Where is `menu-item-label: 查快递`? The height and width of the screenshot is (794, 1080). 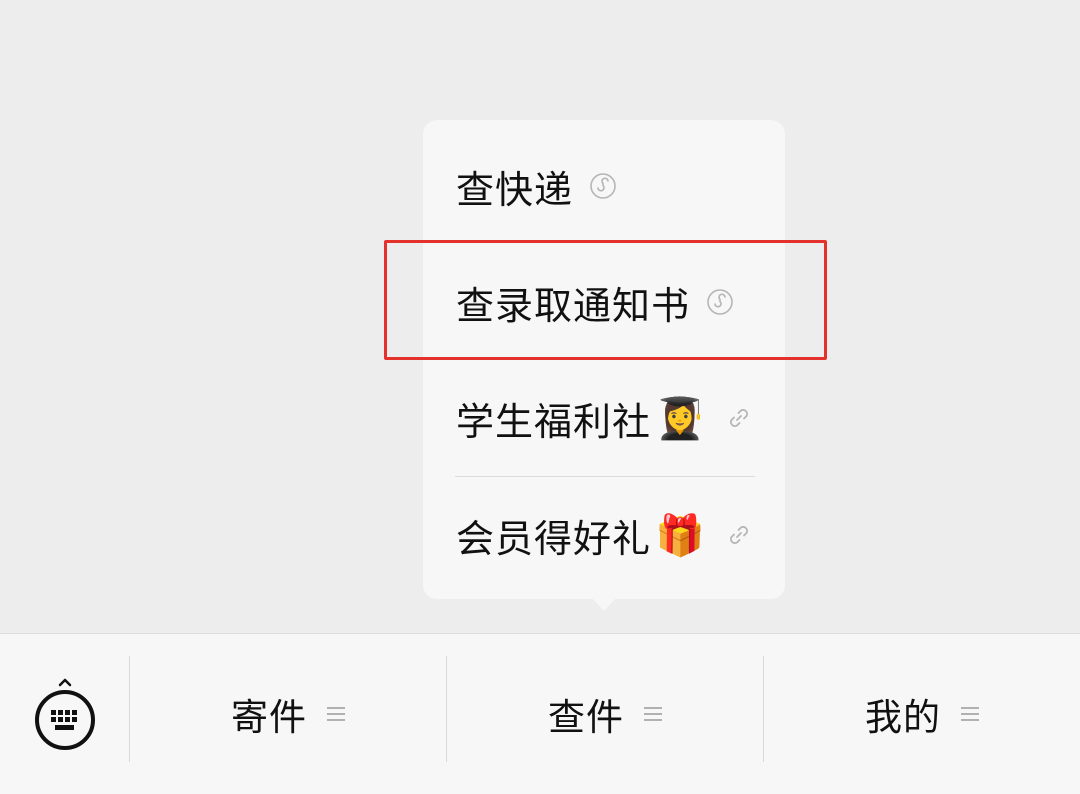
menu-item-label: 查快递 is located at coordinates (515, 189).